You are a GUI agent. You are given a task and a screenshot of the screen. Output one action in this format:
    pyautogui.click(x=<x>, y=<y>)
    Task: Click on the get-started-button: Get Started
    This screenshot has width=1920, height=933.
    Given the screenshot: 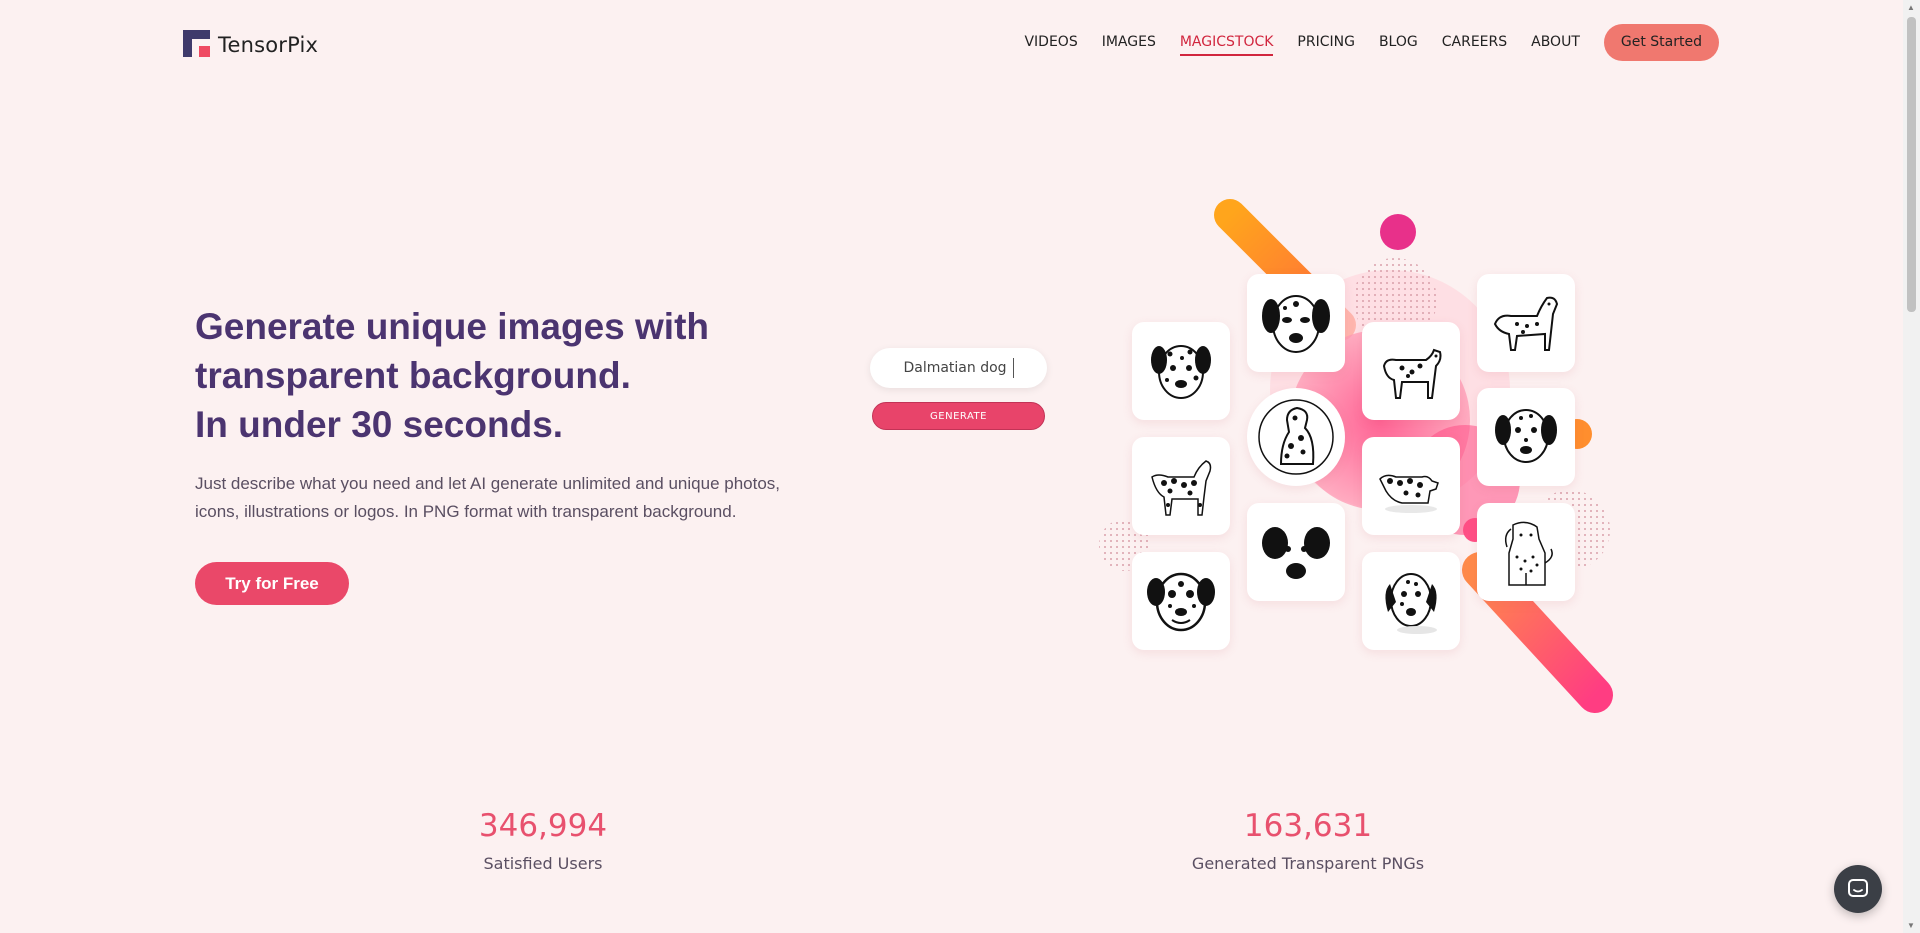 What is the action you would take?
    pyautogui.click(x=1661, y=42)
    